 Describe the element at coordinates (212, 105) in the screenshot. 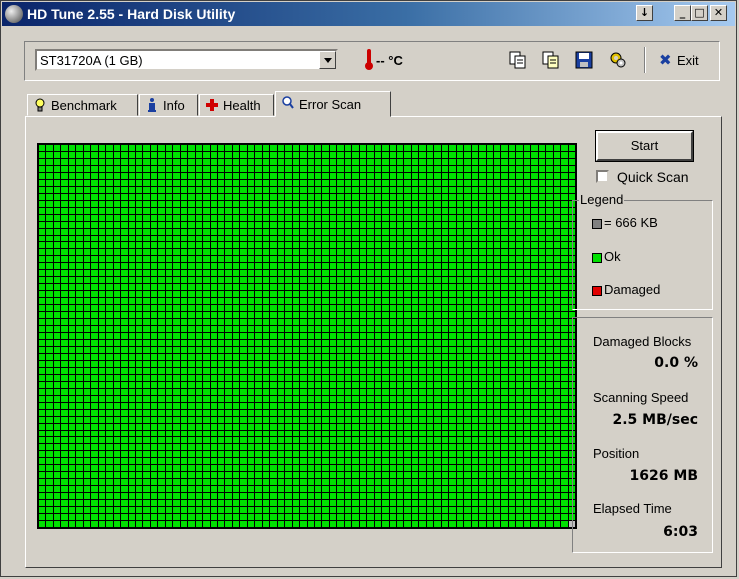

I see `health-cross-icon` at that location.